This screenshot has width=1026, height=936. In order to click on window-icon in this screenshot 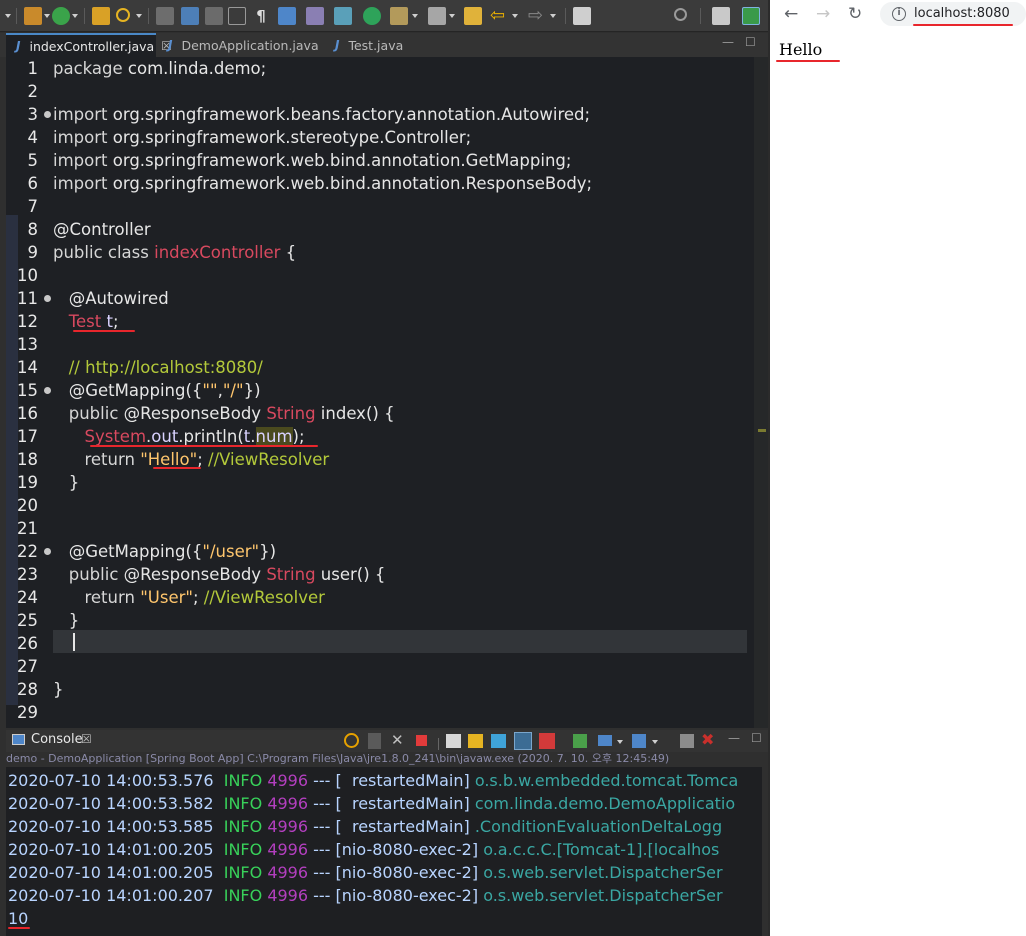, I will do `click(582, 16)`.